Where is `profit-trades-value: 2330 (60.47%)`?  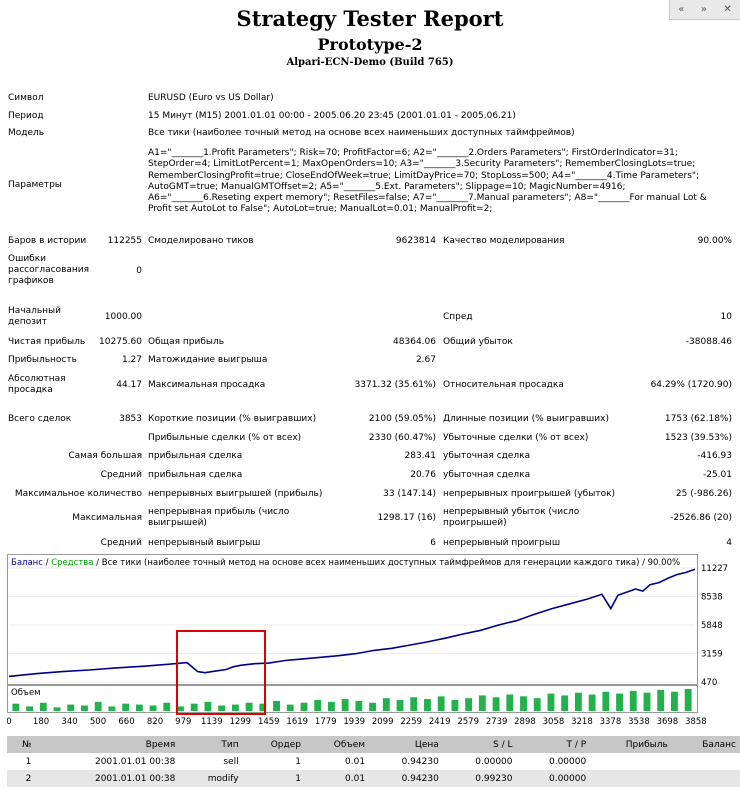 profit-trades-value: 2330 (60.47%) is located at coordinates (402, 438).